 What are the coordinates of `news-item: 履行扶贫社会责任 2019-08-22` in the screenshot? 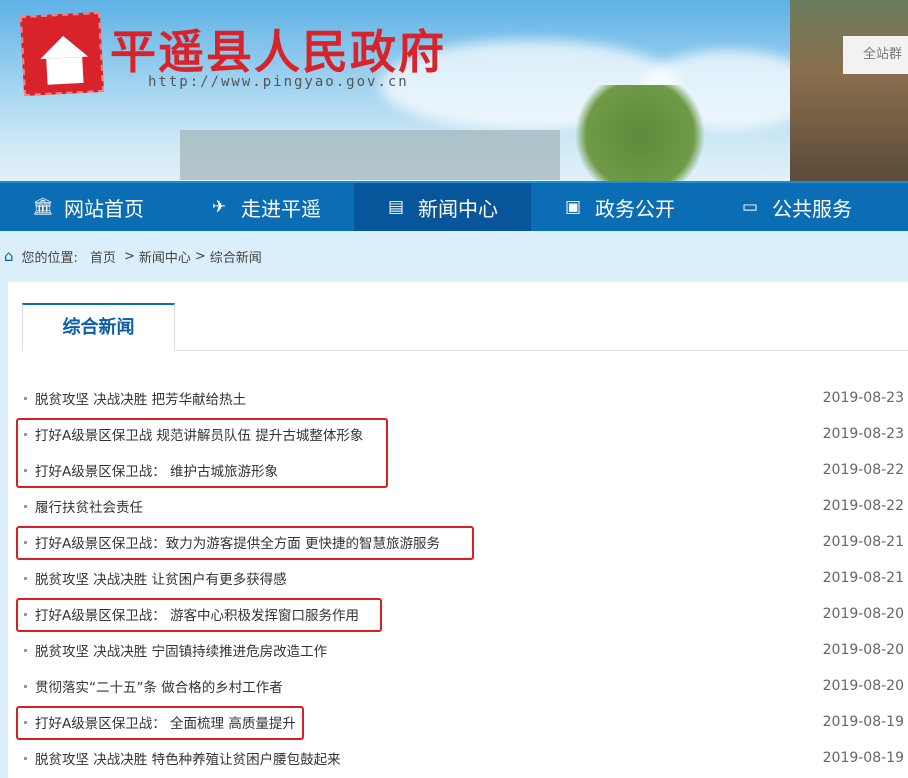 It's located at (464, 506).